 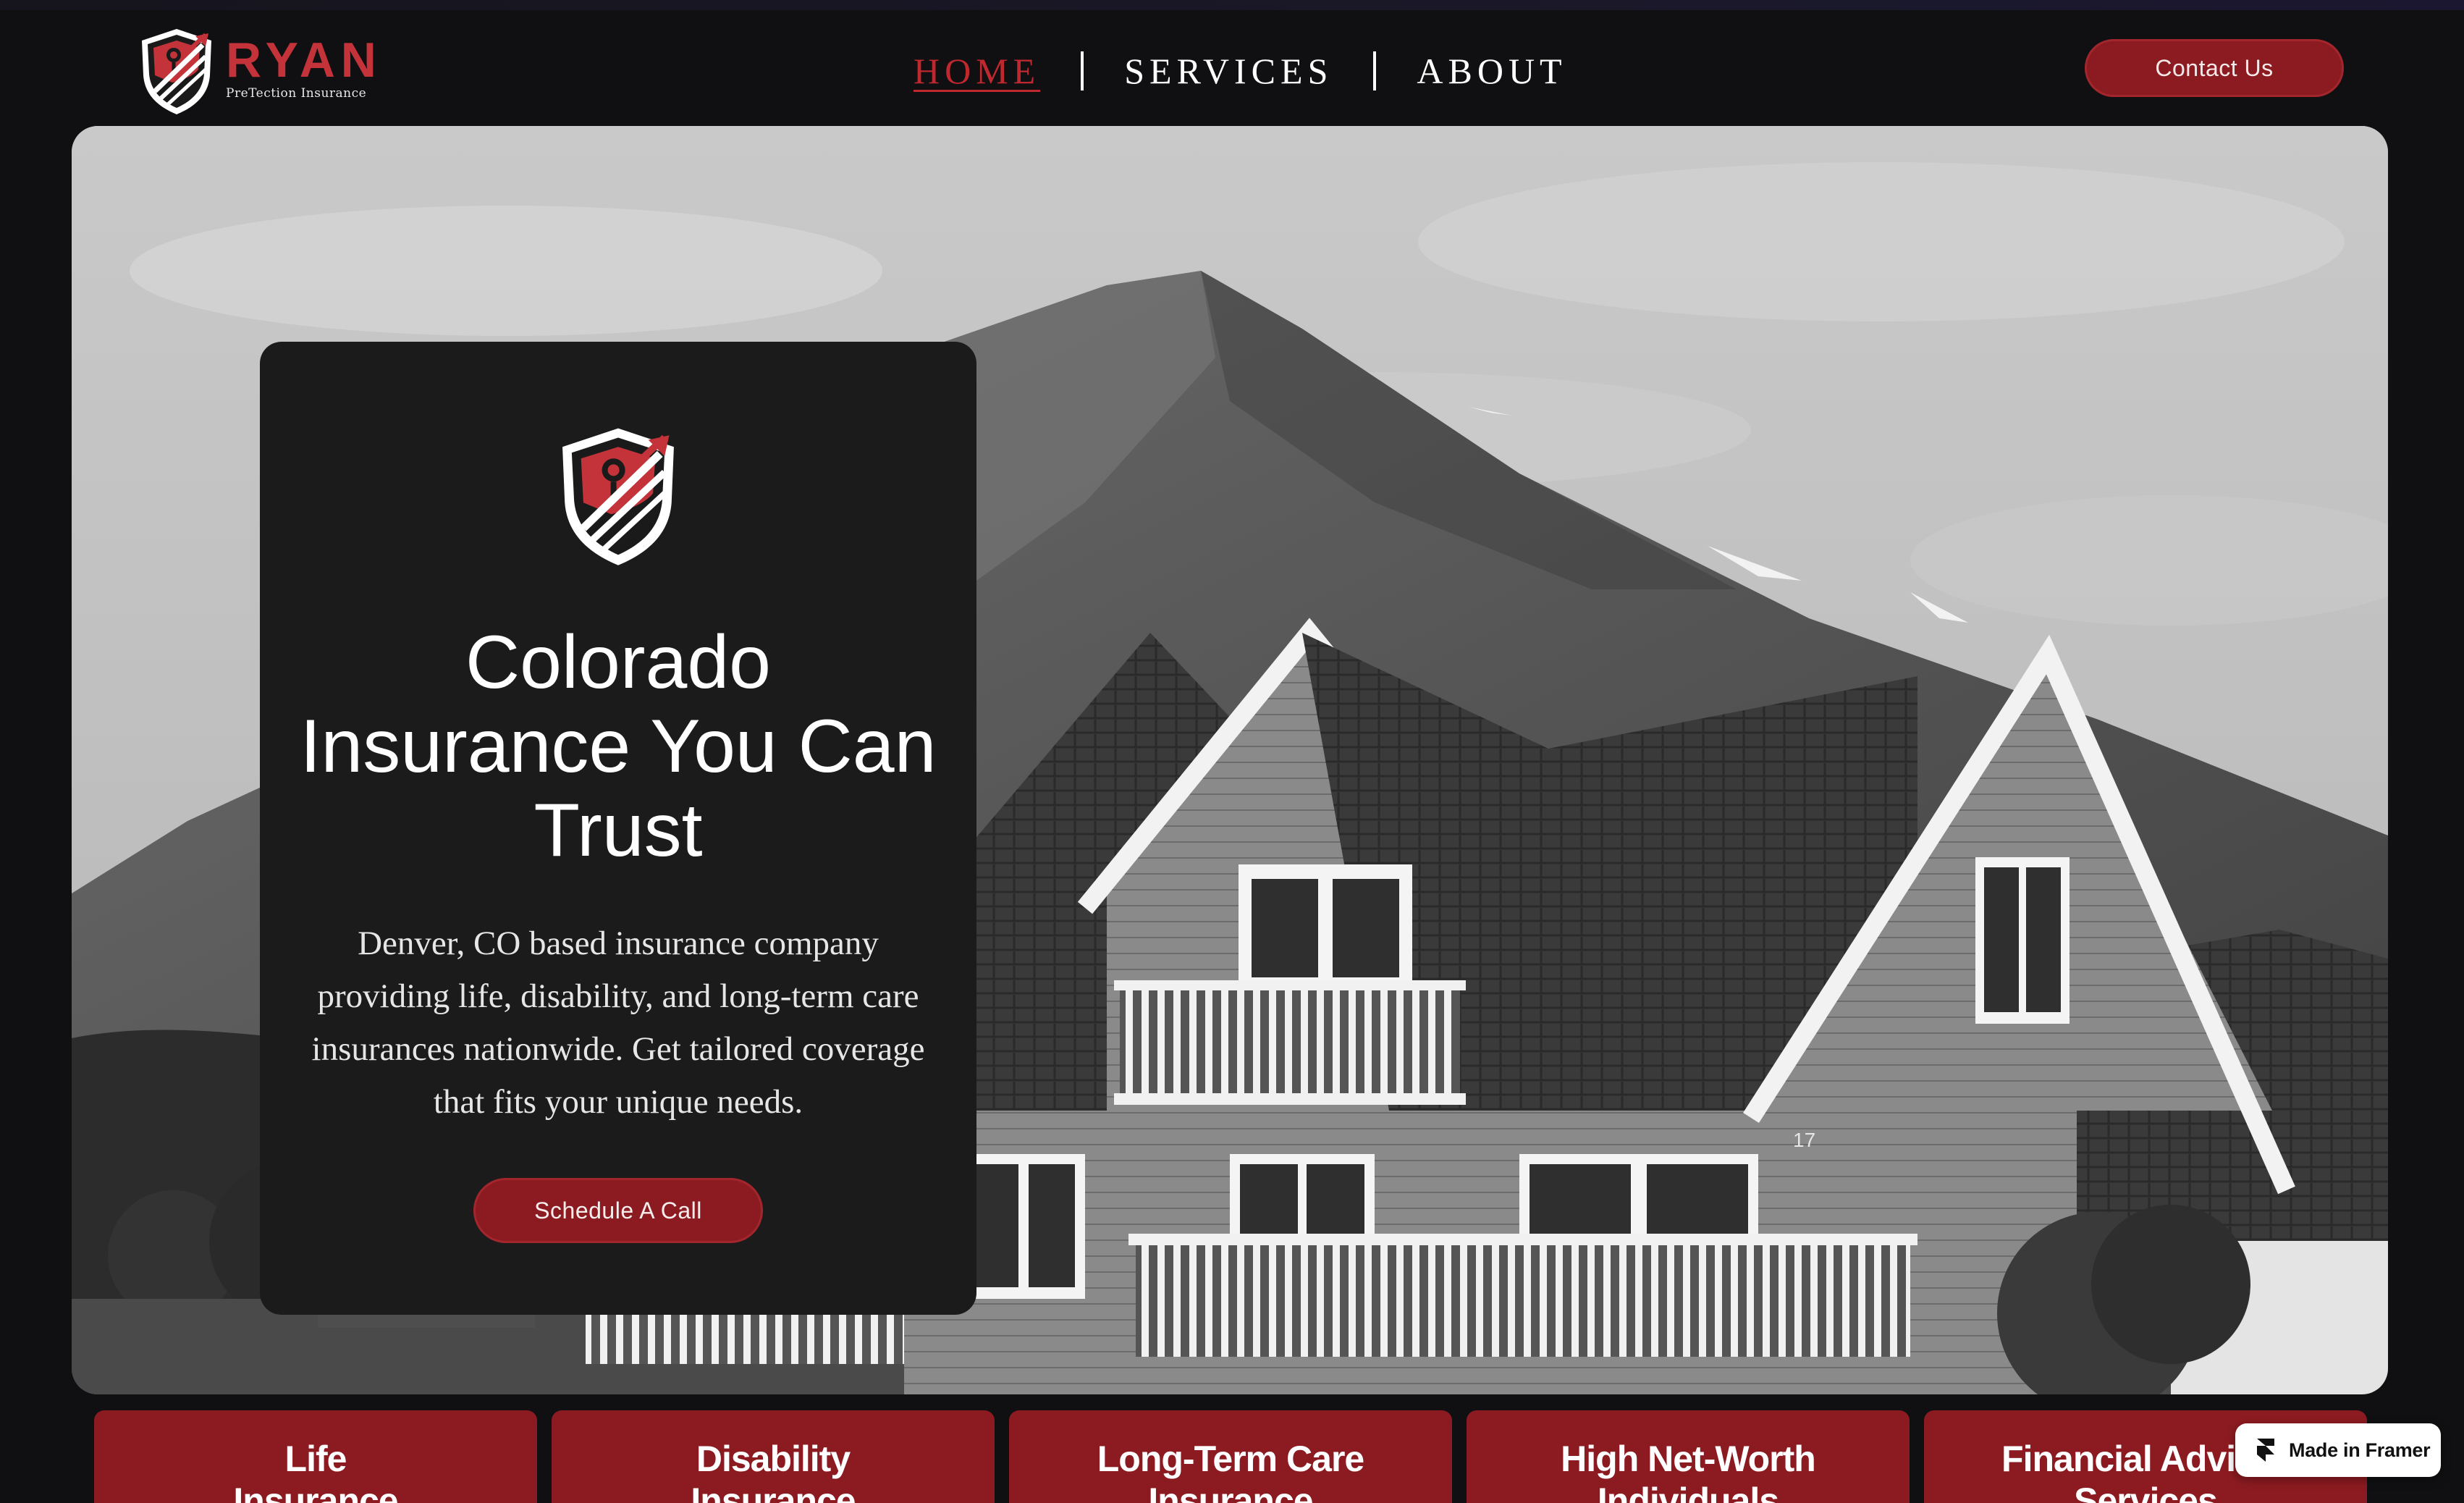 I want to click on made-in-framer-badge: Made in Framer, so click(x=2338, y=1450).